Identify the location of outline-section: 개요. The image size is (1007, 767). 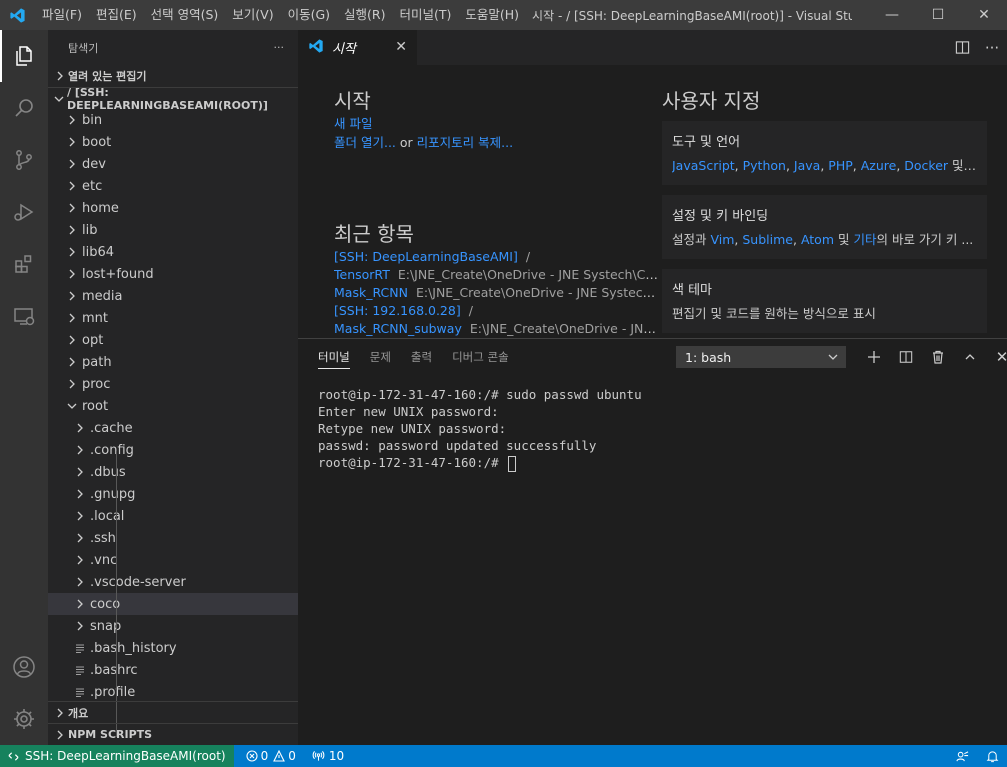
(173, 712).